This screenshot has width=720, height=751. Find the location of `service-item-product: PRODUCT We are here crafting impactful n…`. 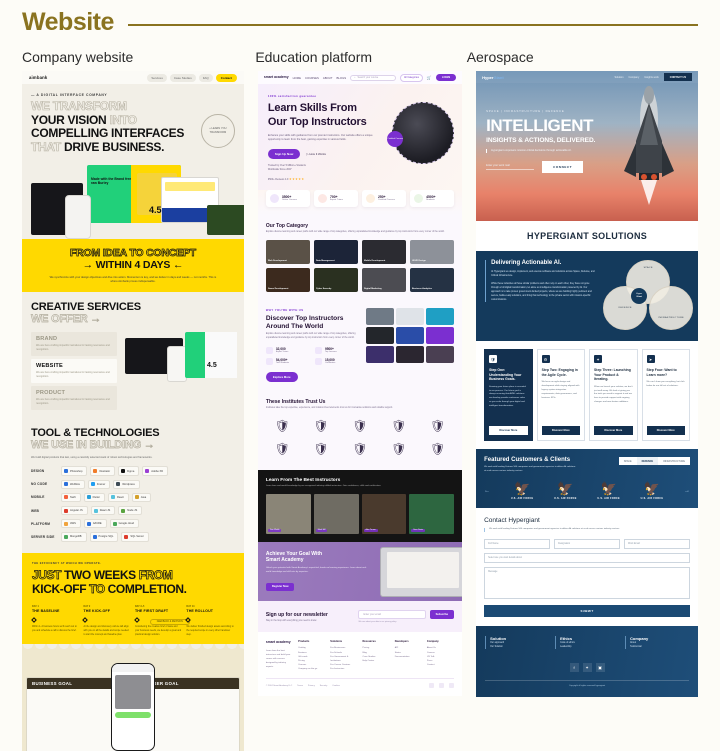

service-item-product: PRODUCT We are here crafting impactful n… is located at coordinates (74, 397).